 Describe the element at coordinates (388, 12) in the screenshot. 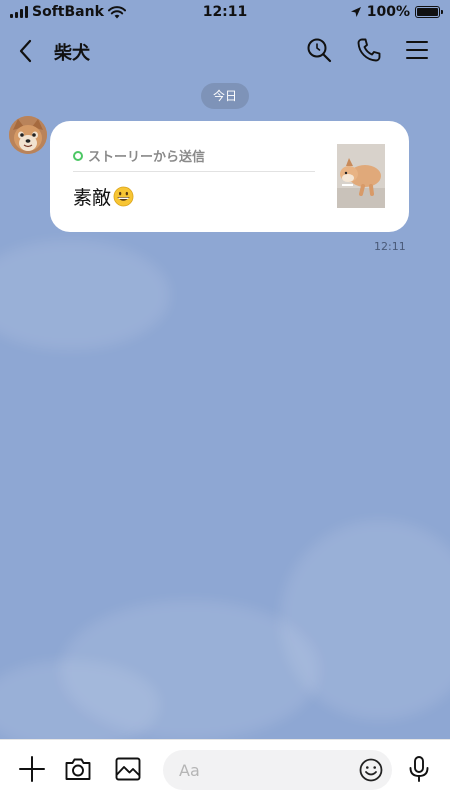

I see `battery-percent: 100%` at that location.